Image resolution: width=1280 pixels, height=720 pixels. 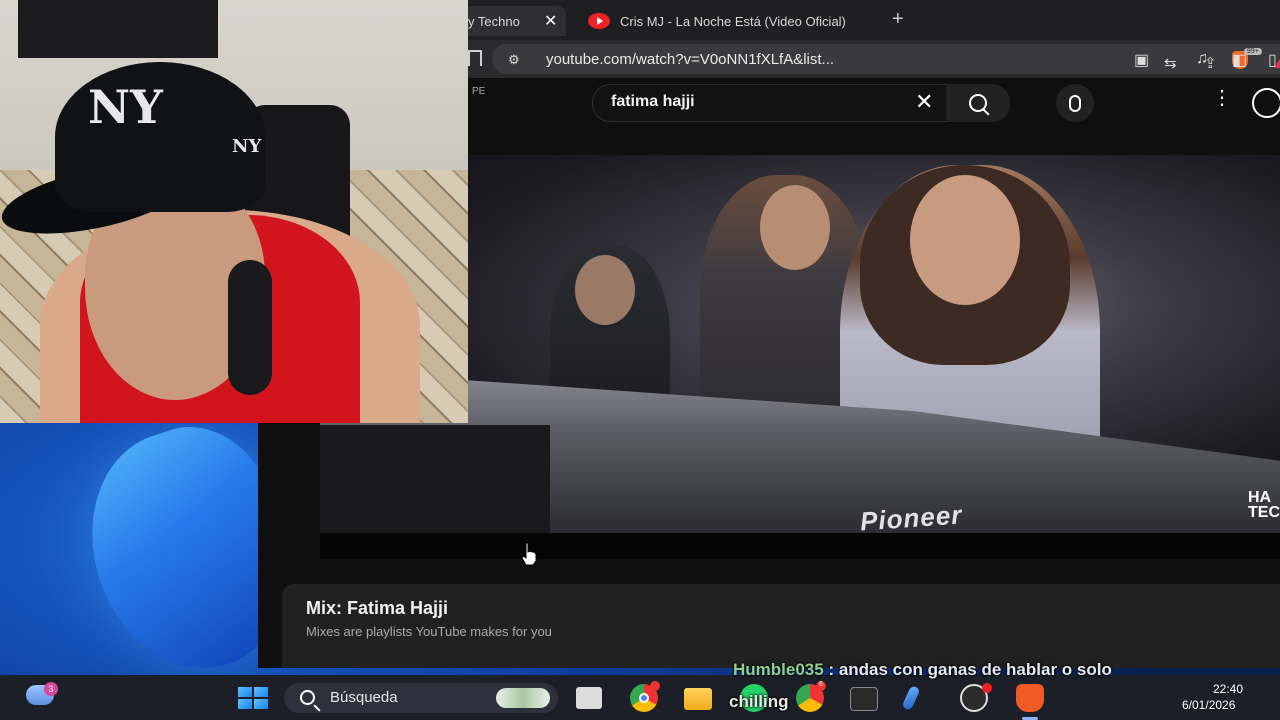 I want to click on new-tab-button: +, so click(x=898, y=19).